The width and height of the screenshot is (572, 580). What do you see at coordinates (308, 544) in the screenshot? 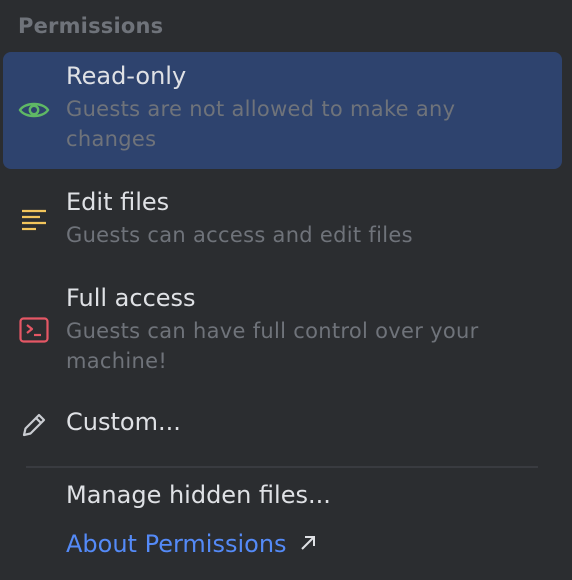
I see `external-arrow-icon` at bounding box center [308, 544].